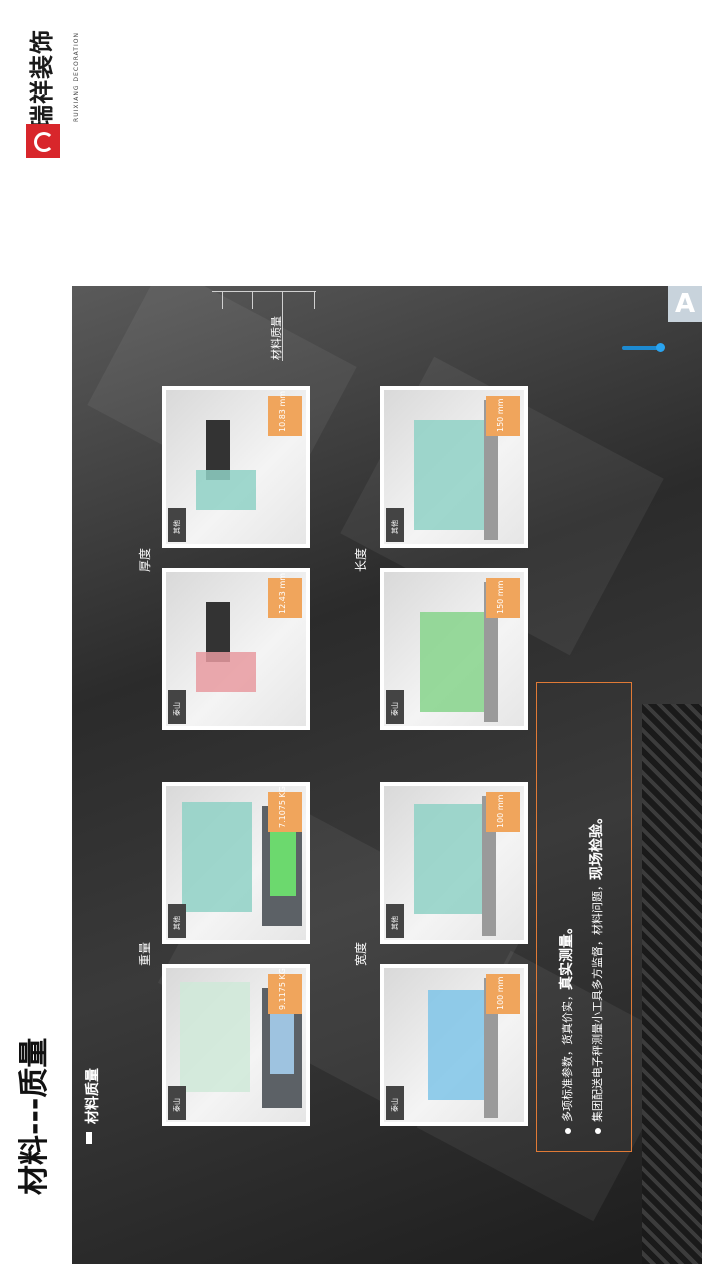 The height and width of the screenshot is (1280, 720). What do you see at coordinates (566, 1027) in the screenshot?
I see `note-line-1: 多项标准参数，货真价实，真实测量。` at bounding box center [566, 1027].